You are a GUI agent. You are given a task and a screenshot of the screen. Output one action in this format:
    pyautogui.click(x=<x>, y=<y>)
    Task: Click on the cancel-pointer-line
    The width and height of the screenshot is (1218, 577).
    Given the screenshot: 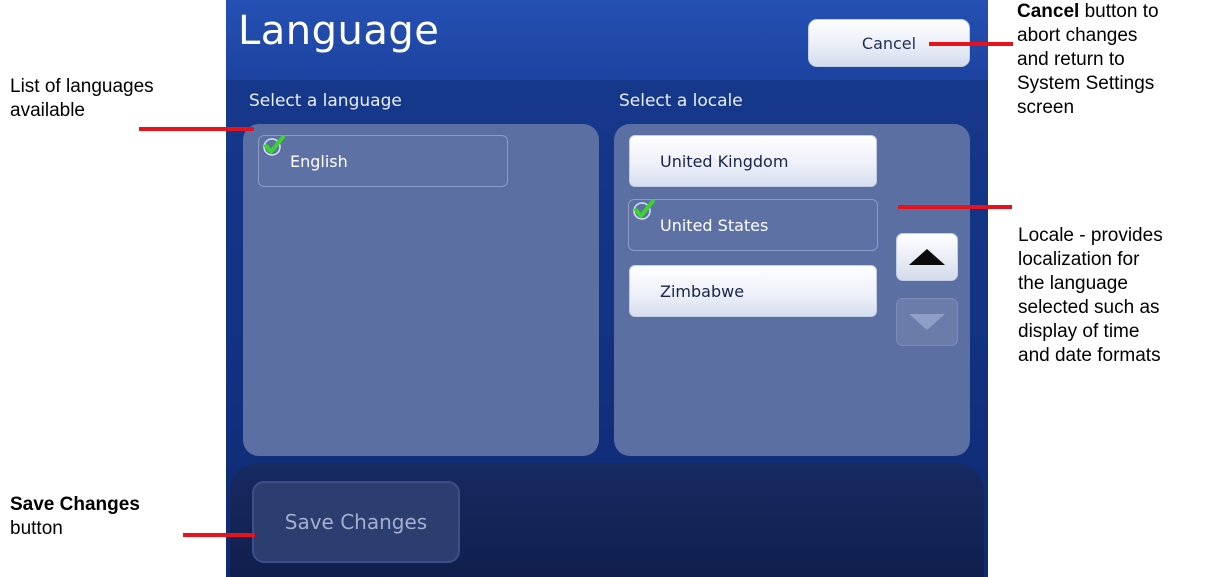 What is the action you would take?
    pyautogui.click(x=971, y=44)
    